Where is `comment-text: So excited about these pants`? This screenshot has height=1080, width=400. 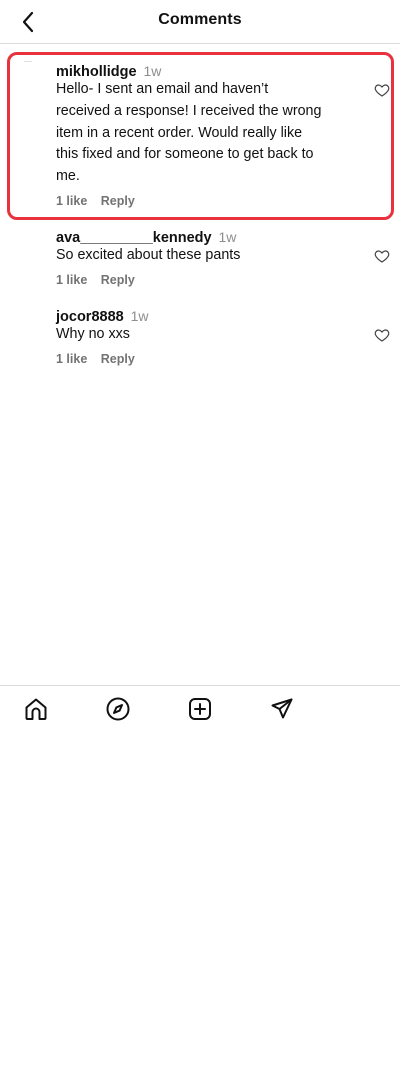 comment-text: So excited about these pants is located at coordinates (200, 256).